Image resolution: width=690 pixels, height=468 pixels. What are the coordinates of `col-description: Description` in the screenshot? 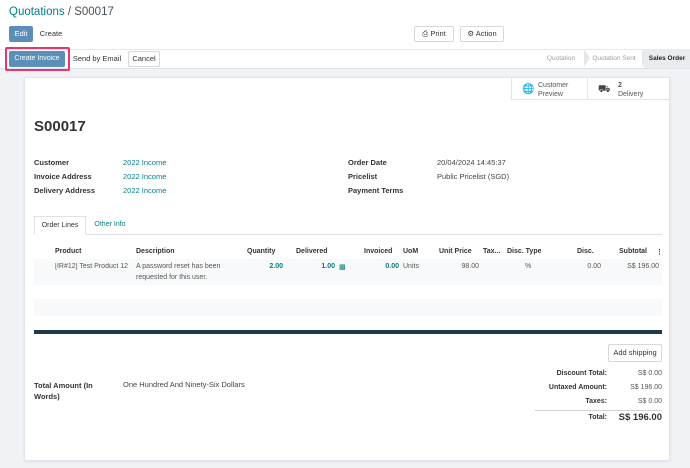 It's located at (155, 251).